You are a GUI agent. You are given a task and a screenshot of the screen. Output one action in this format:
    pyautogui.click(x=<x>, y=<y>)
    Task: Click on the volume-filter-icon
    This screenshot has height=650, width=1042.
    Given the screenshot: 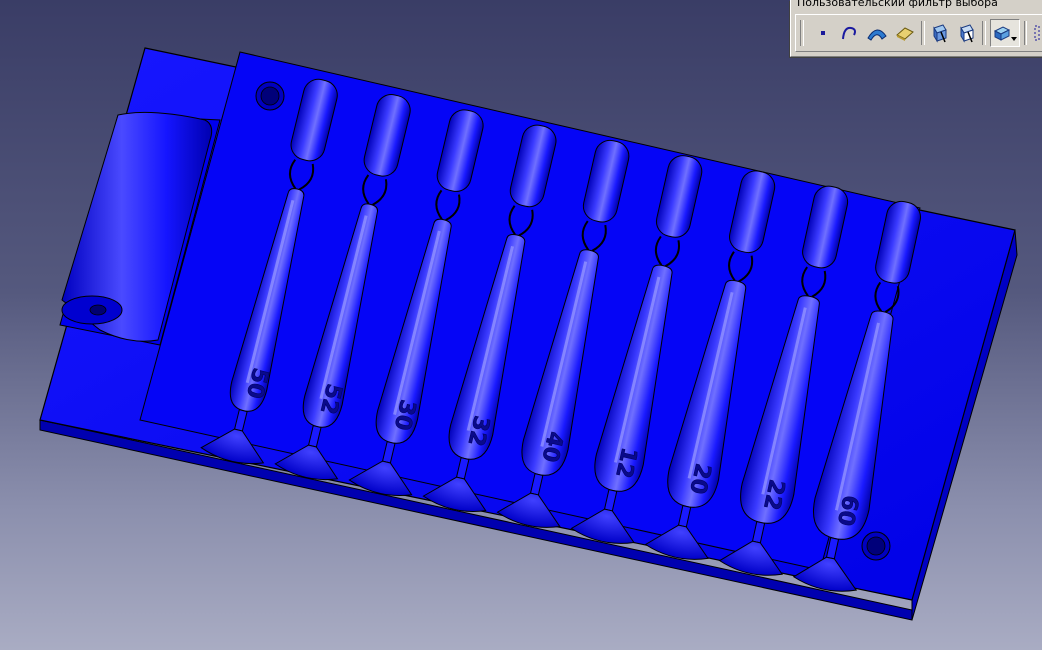 What is the action you would take?
    pyautogui.click(x=905, y=33)
    